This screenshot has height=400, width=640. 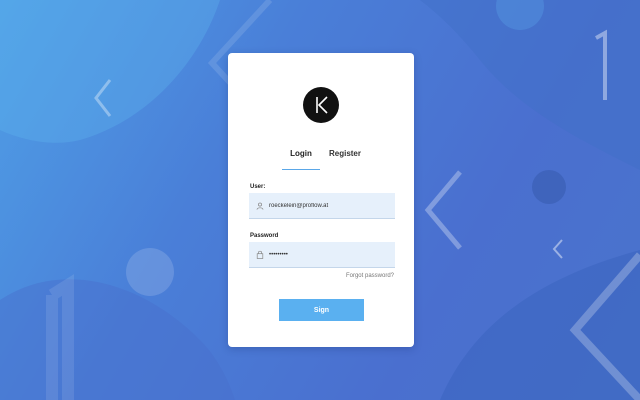 What do you see at coordinates (264, 236) in the screenshot?
I see `password-label: Password` at bounding box center [264, 236].